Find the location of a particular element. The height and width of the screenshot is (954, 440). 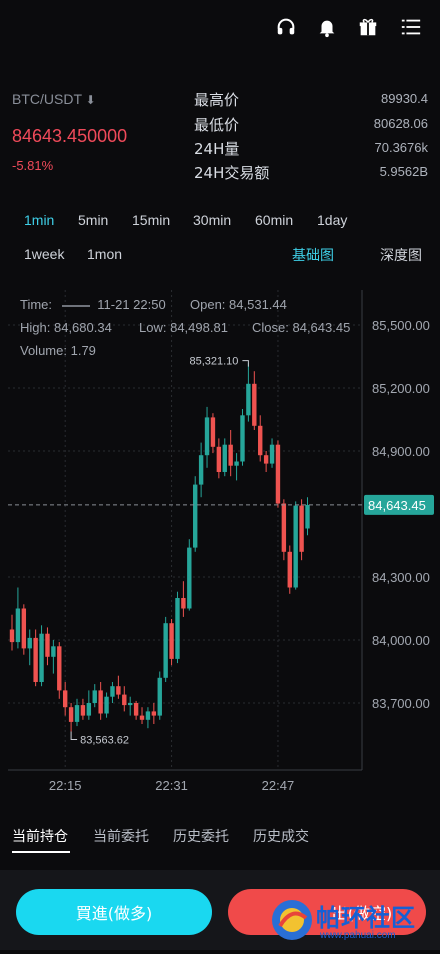

watermark: 帕环社区 www.pahuai.com is located at coordinates (351, 919).